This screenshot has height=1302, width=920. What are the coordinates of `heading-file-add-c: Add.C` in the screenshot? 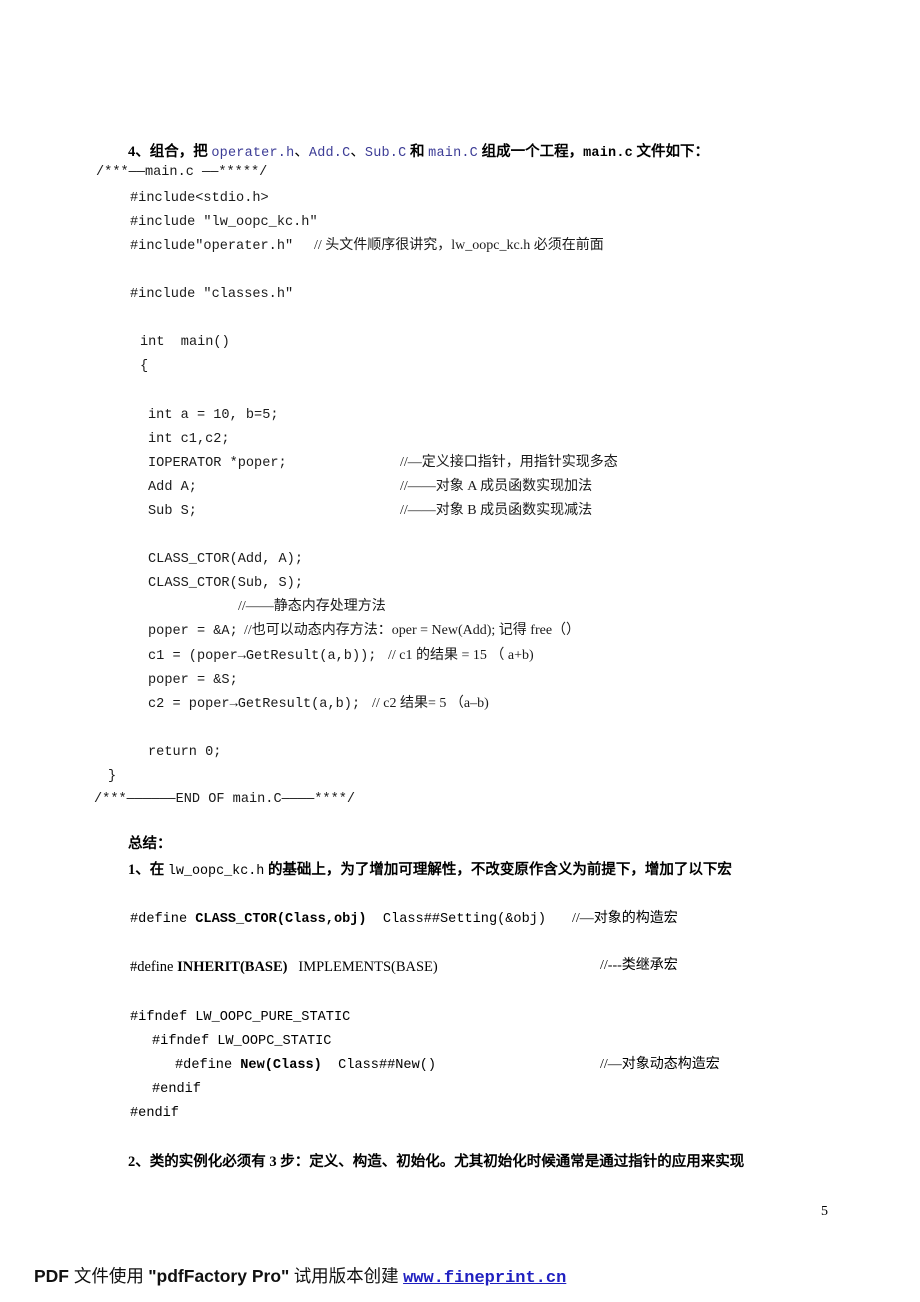 It's located at (329, 153).